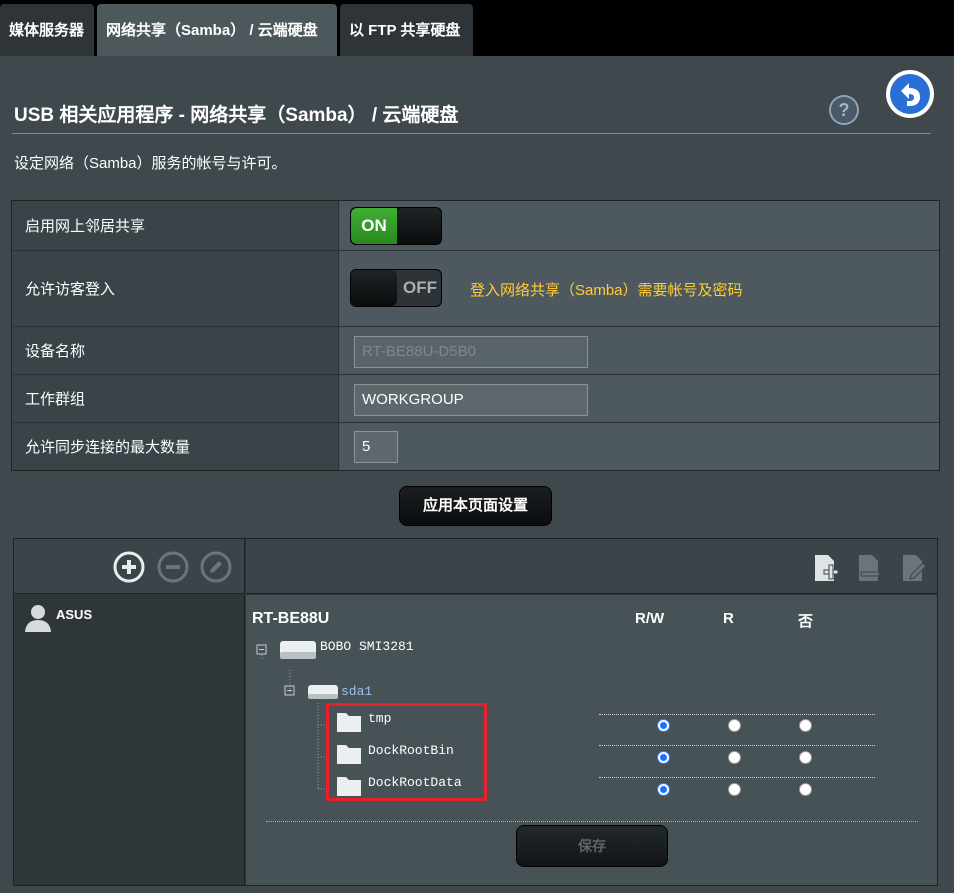  I want to click on guest-login-hint: 登入网络共享（Samba）需要帐号及密码, so click(606, 290).